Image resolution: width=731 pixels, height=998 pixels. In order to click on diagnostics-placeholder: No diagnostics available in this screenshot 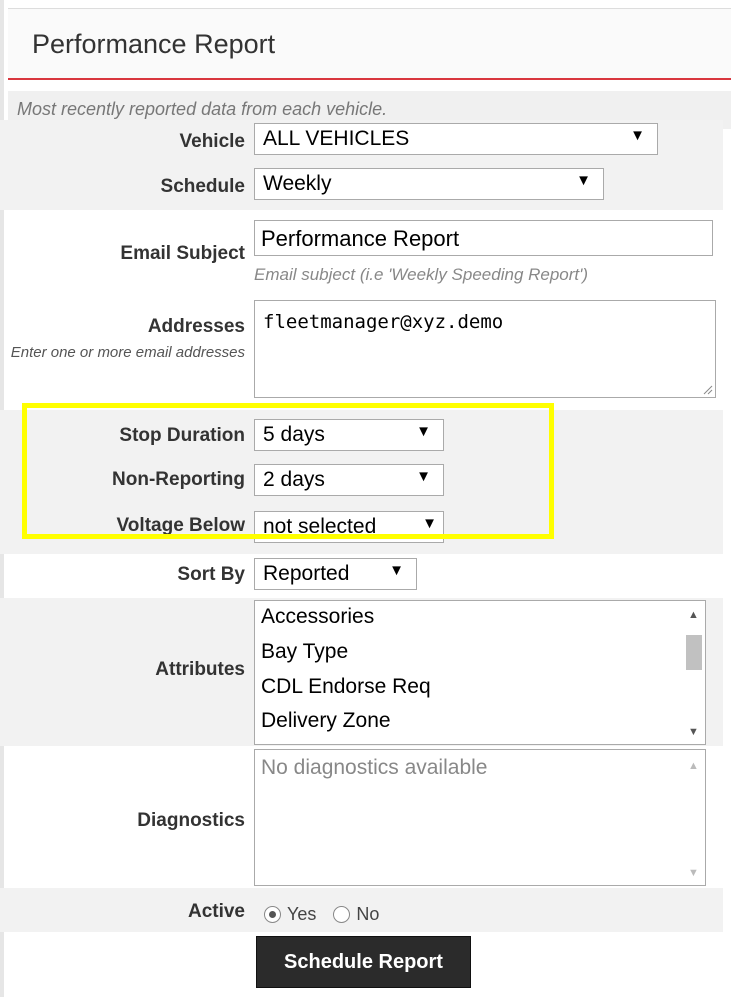, I will do `click(374, 767)`.